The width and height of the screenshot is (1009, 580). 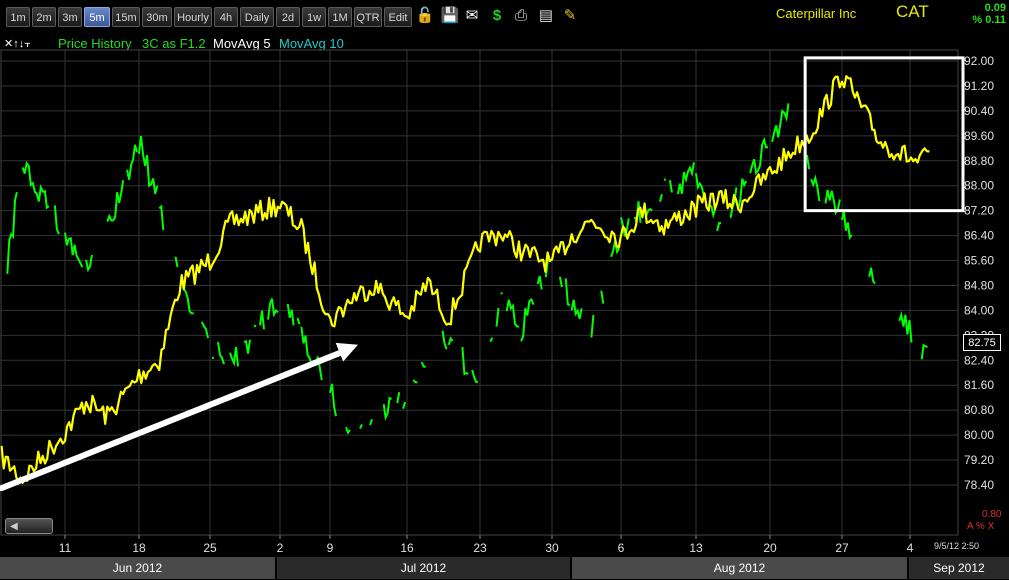 I want to click on timestamp: 9/5/12 2:50, so click(x=957, y=546).